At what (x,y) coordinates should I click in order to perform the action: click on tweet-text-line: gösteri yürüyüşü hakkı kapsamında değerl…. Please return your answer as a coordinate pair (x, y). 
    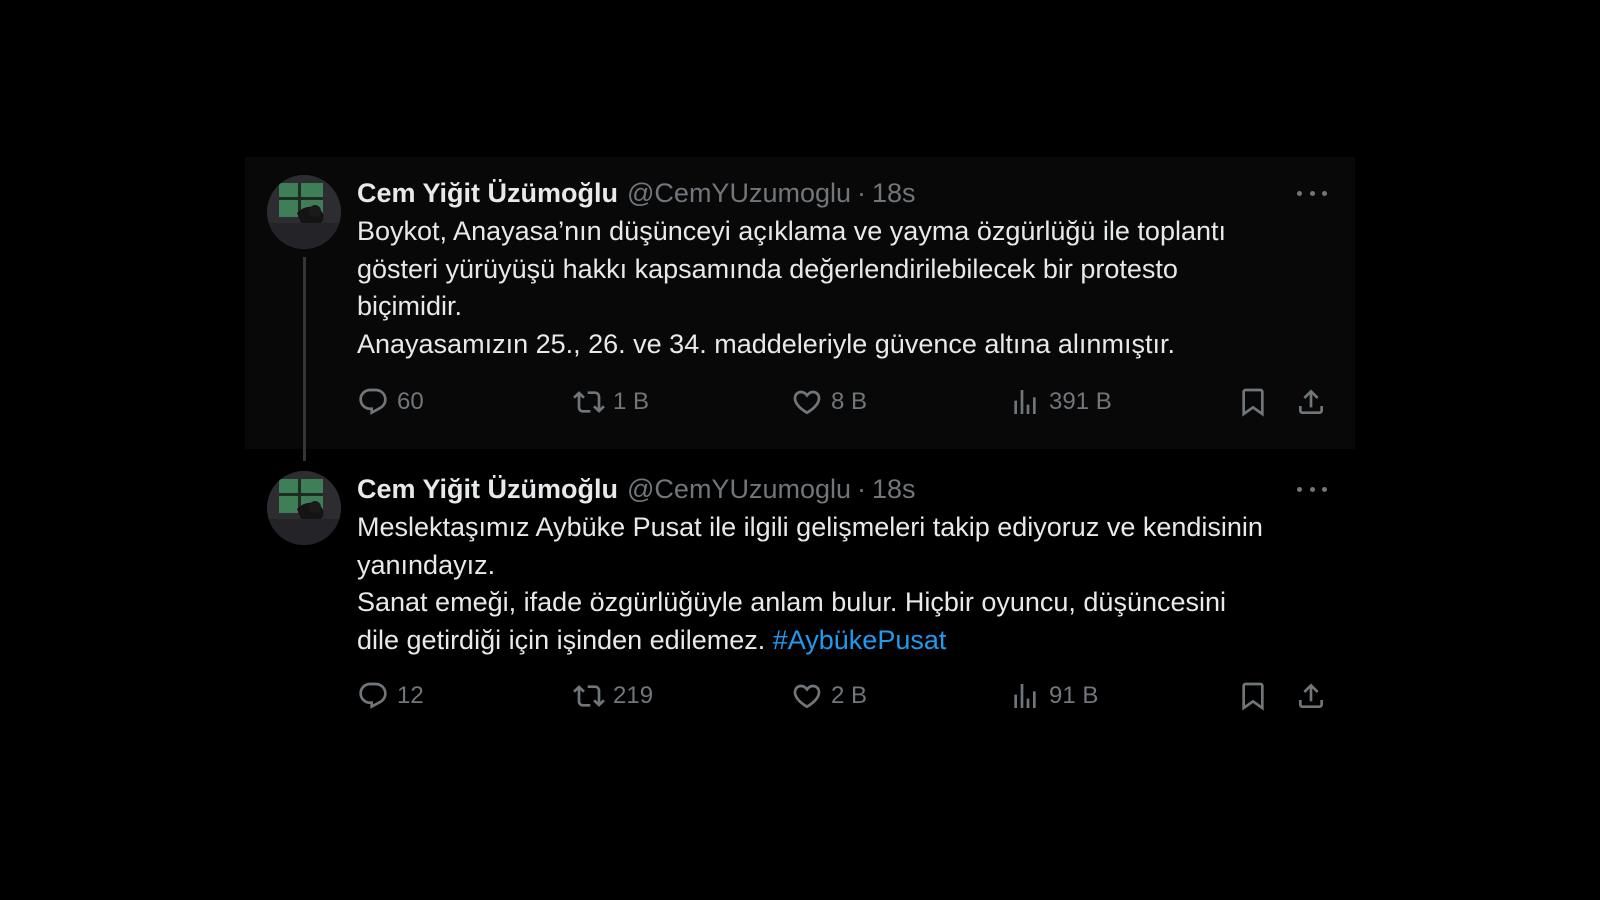
    Looking at the image, I should click on (767, 268).